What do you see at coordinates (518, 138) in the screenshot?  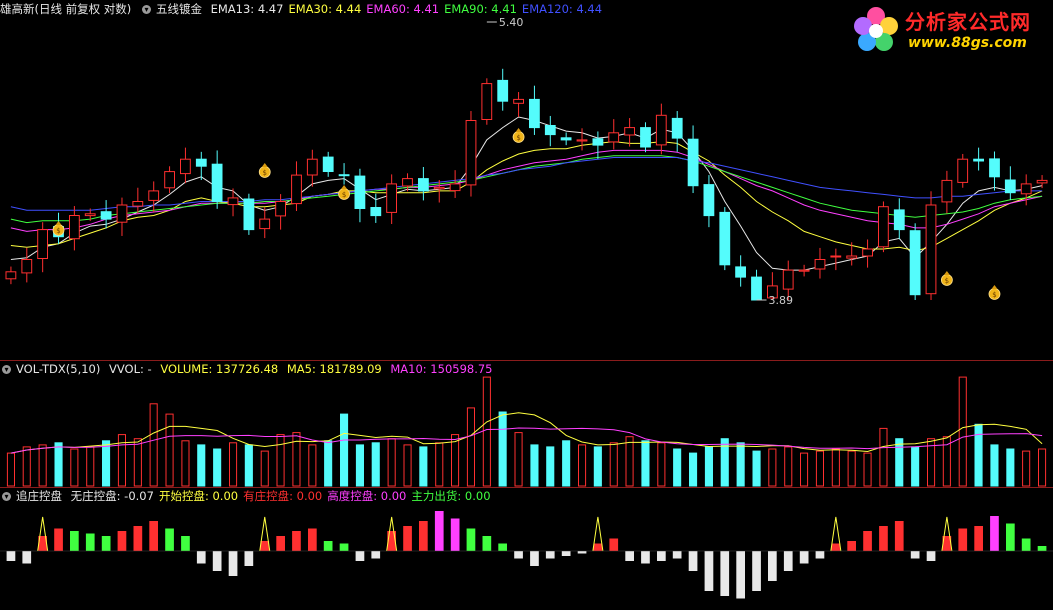 I see `money-bag-symbol: $` at bounding box center [518, 138].